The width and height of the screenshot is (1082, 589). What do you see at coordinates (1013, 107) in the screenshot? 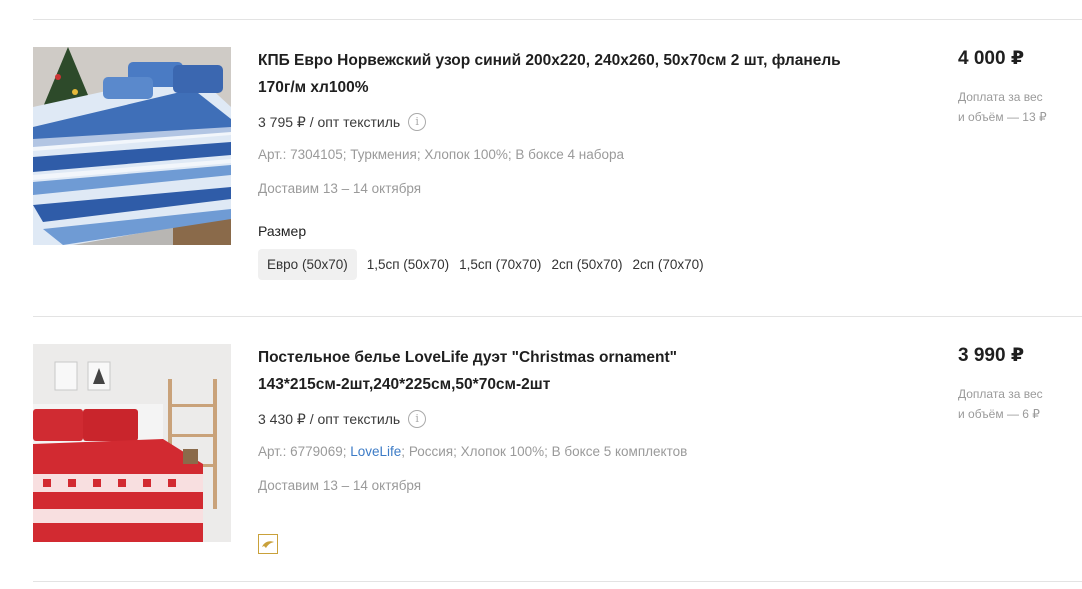
I see `surcharge-note: Доплата за вес и объём — 13 ₽` at bounding box center [1013, 107].